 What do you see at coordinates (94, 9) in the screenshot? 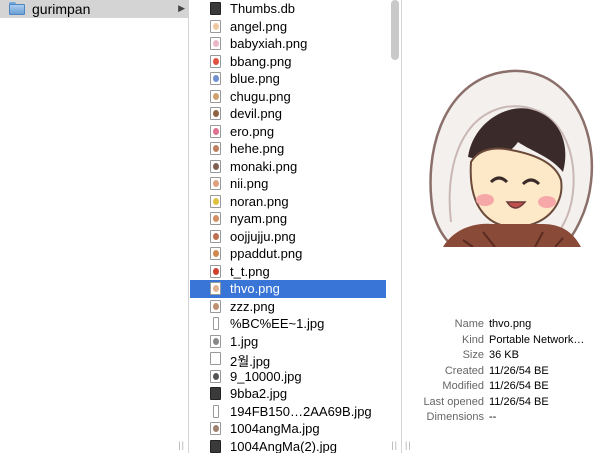
I see `folder-row-gurimpan: gurimpan ▶` at bounding box center [94, 9].